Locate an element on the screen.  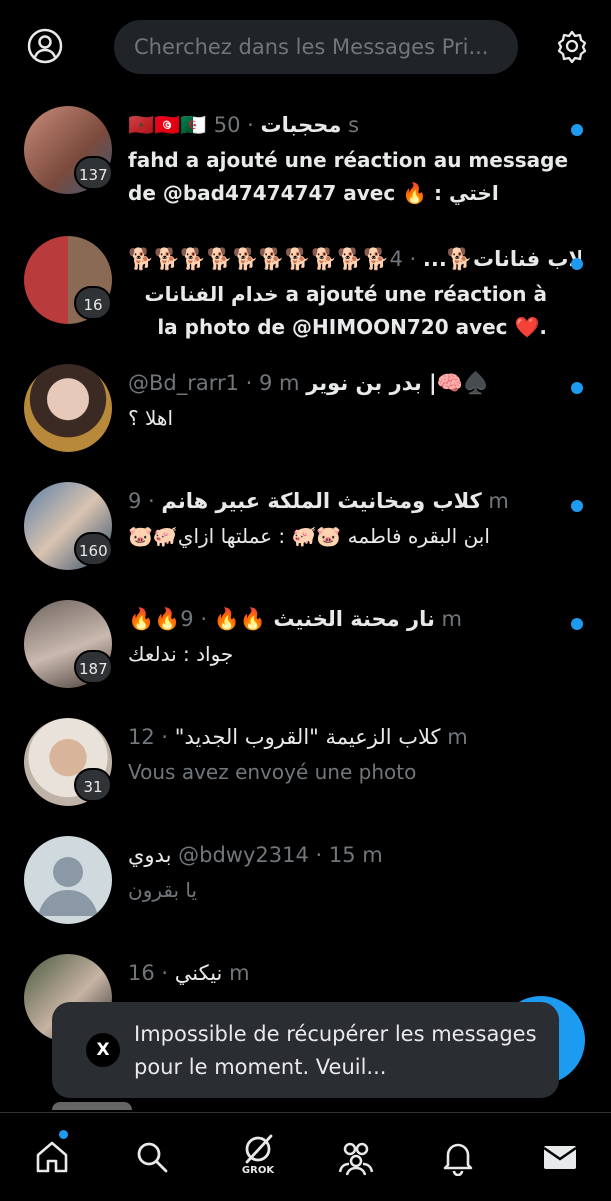
conversation-name: كلاب الزعيمة "القروب الجديد" is located at coordinates (307, 737).